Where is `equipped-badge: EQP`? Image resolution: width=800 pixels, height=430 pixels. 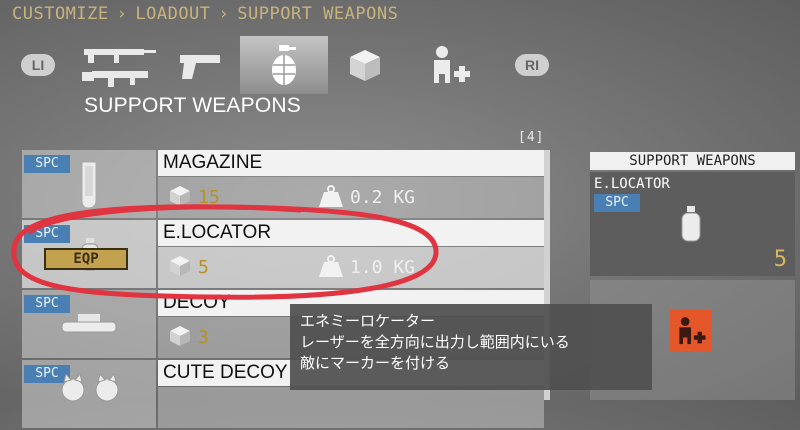
equipped-badge: EQP is located at coordinates (86, 259).